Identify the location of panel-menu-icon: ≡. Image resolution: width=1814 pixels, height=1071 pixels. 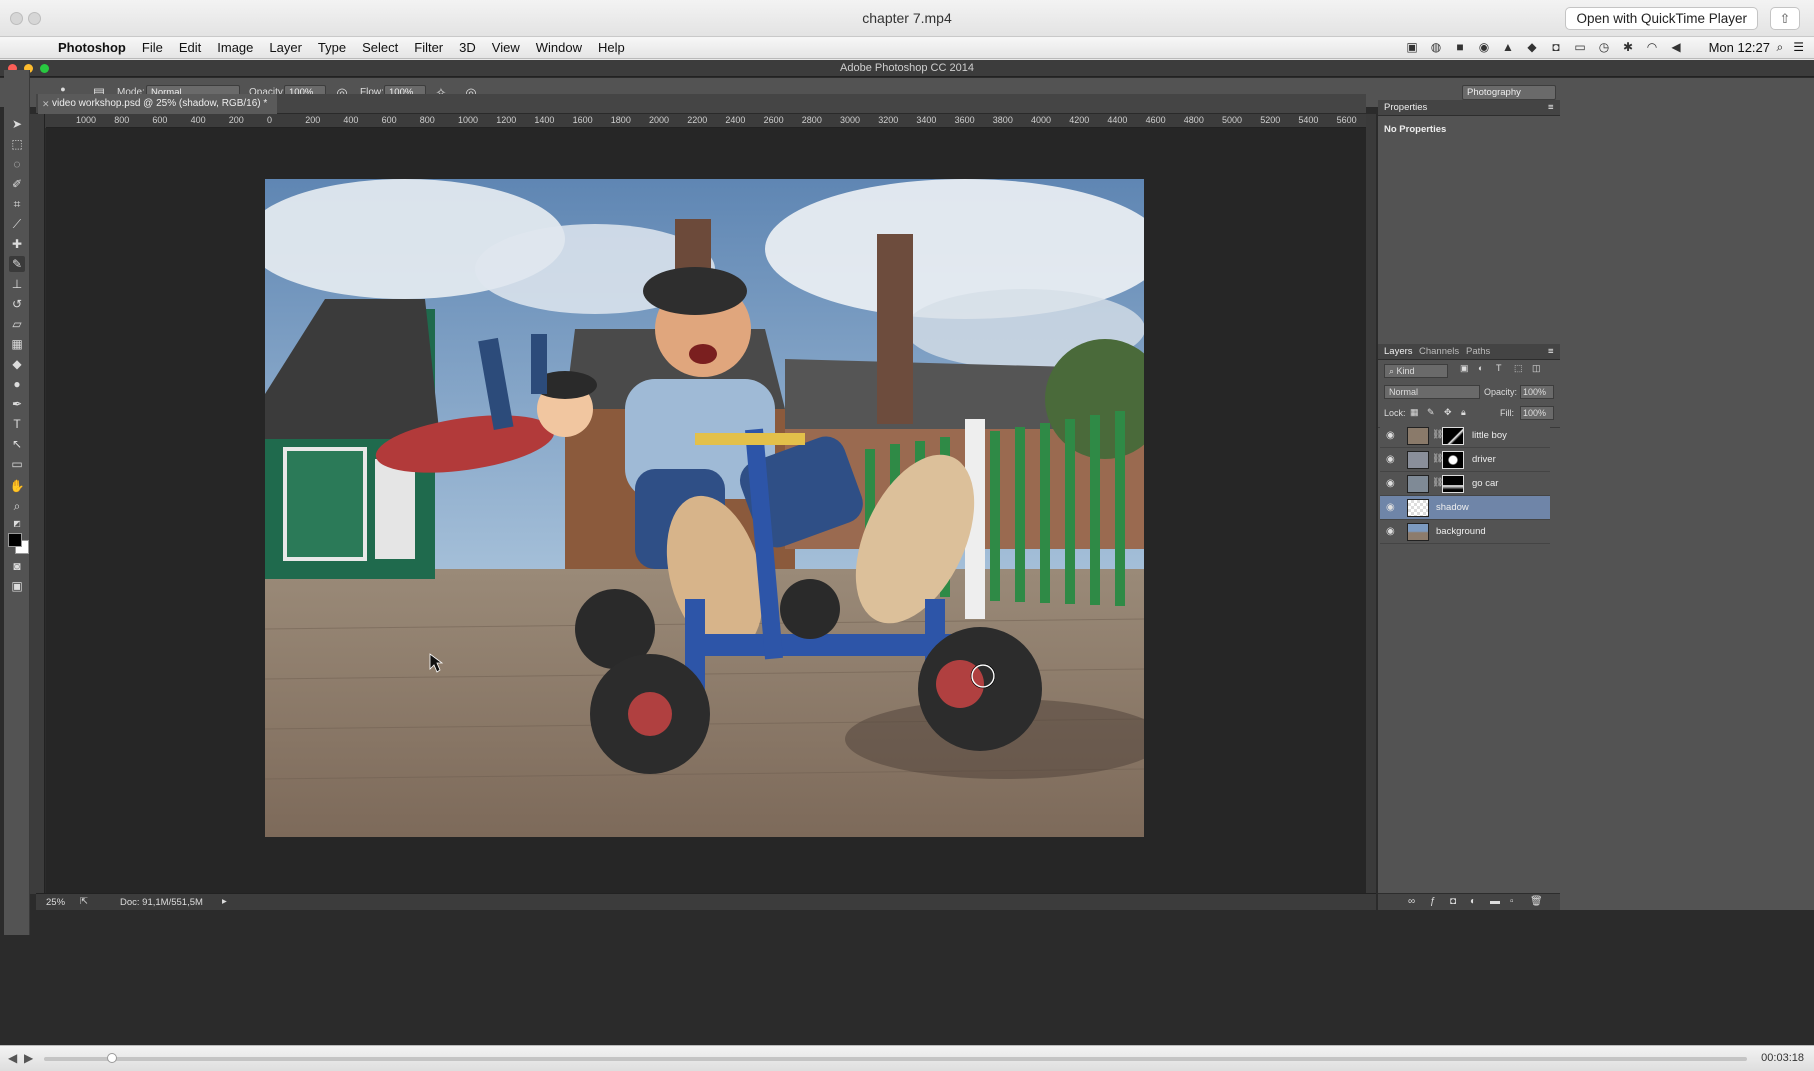
(1551, 107).